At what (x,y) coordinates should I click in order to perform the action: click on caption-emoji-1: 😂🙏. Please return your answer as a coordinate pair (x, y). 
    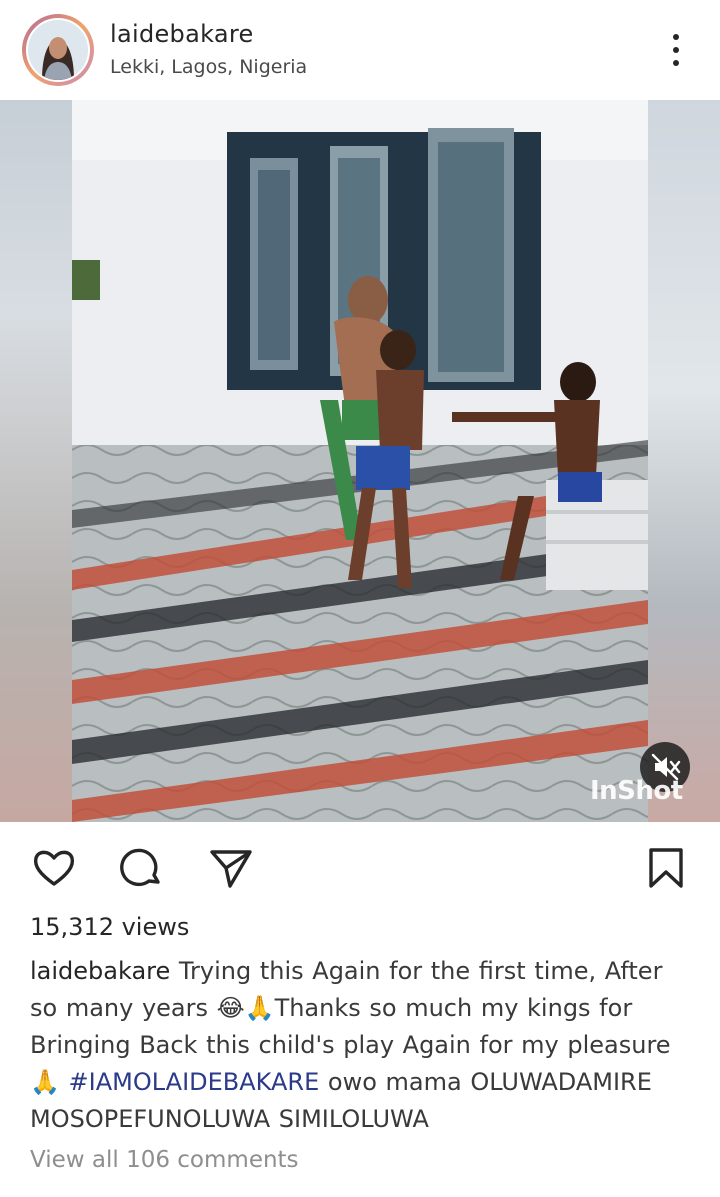
    Looking at the image, I should click on (245, 1008).